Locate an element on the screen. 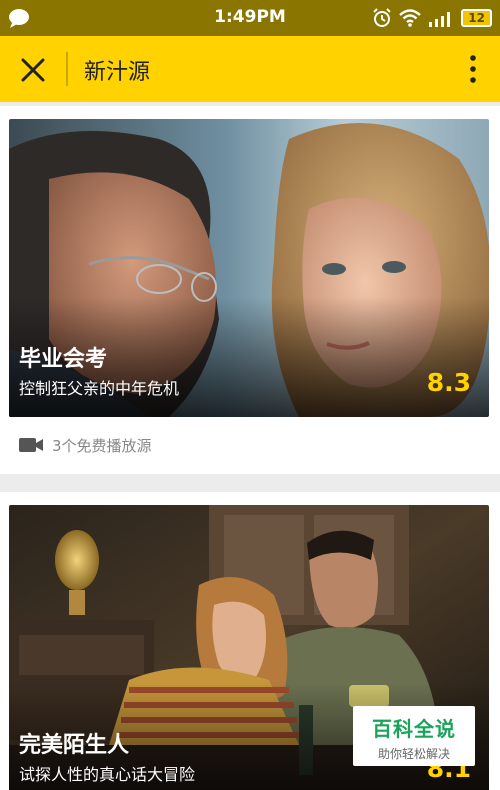 The height and width of the screenshot is (790, 500). alarm-icon is located at coordinates (382, 17).